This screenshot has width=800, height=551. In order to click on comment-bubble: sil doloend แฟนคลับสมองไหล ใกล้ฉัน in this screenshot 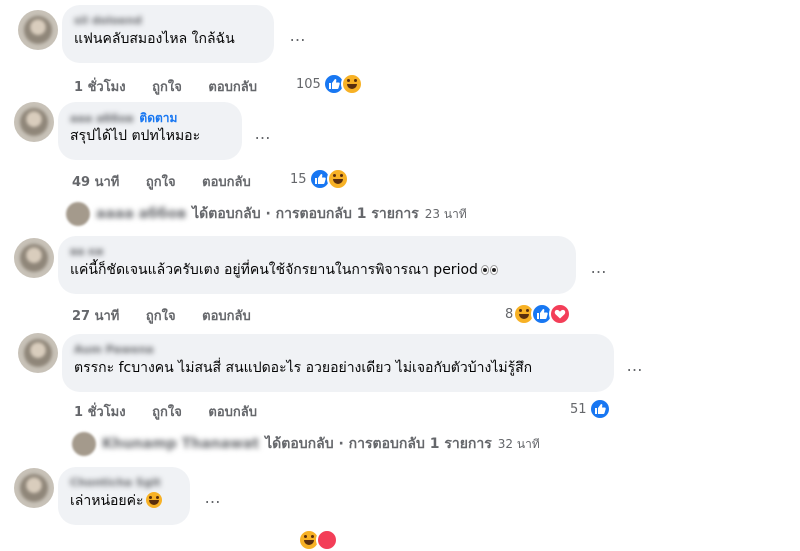, I will do `click(168, 34)`.